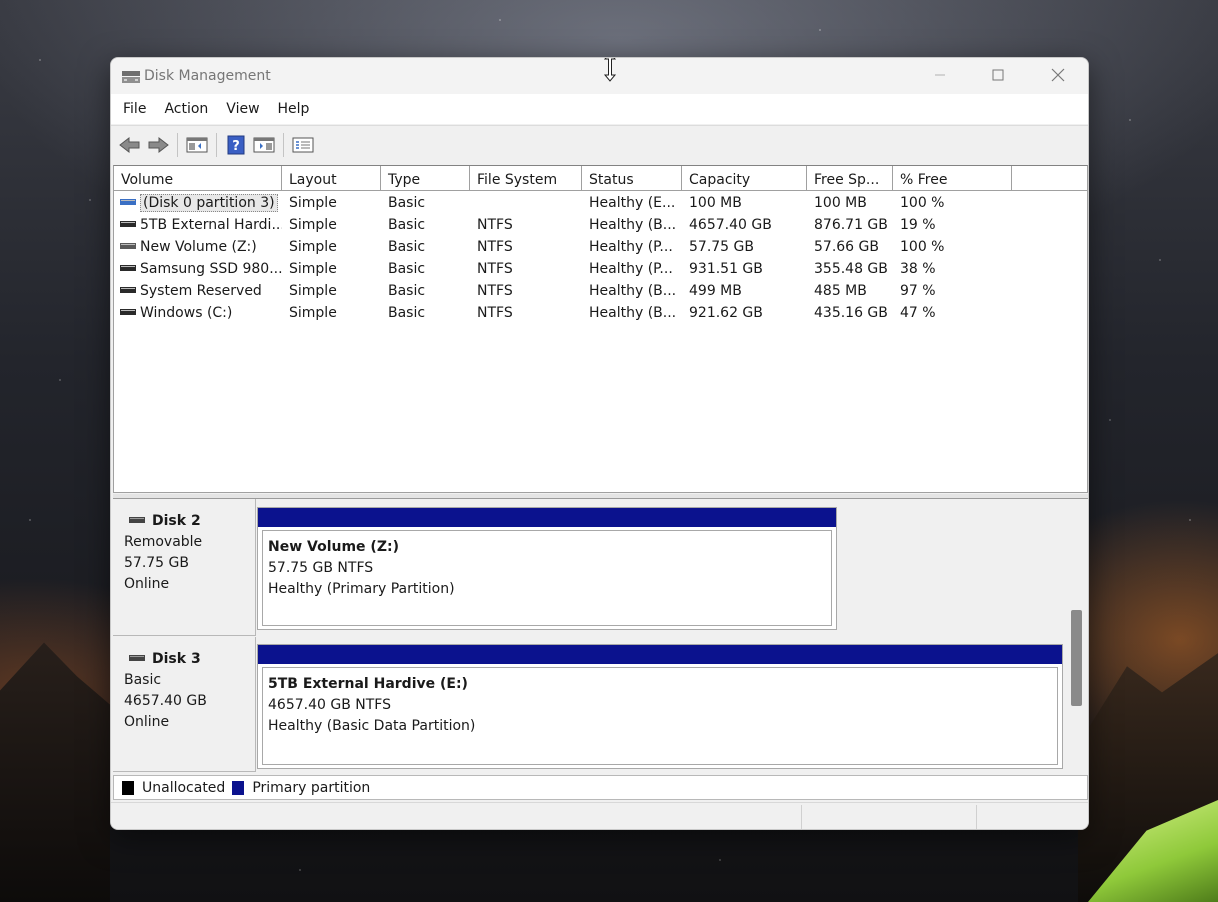 The width and height of the screenshot is (1218, 902). What do you see at coordinates (998, 75) in the screenshot?
I see `maximize-button` at bounding box center [998, 75].